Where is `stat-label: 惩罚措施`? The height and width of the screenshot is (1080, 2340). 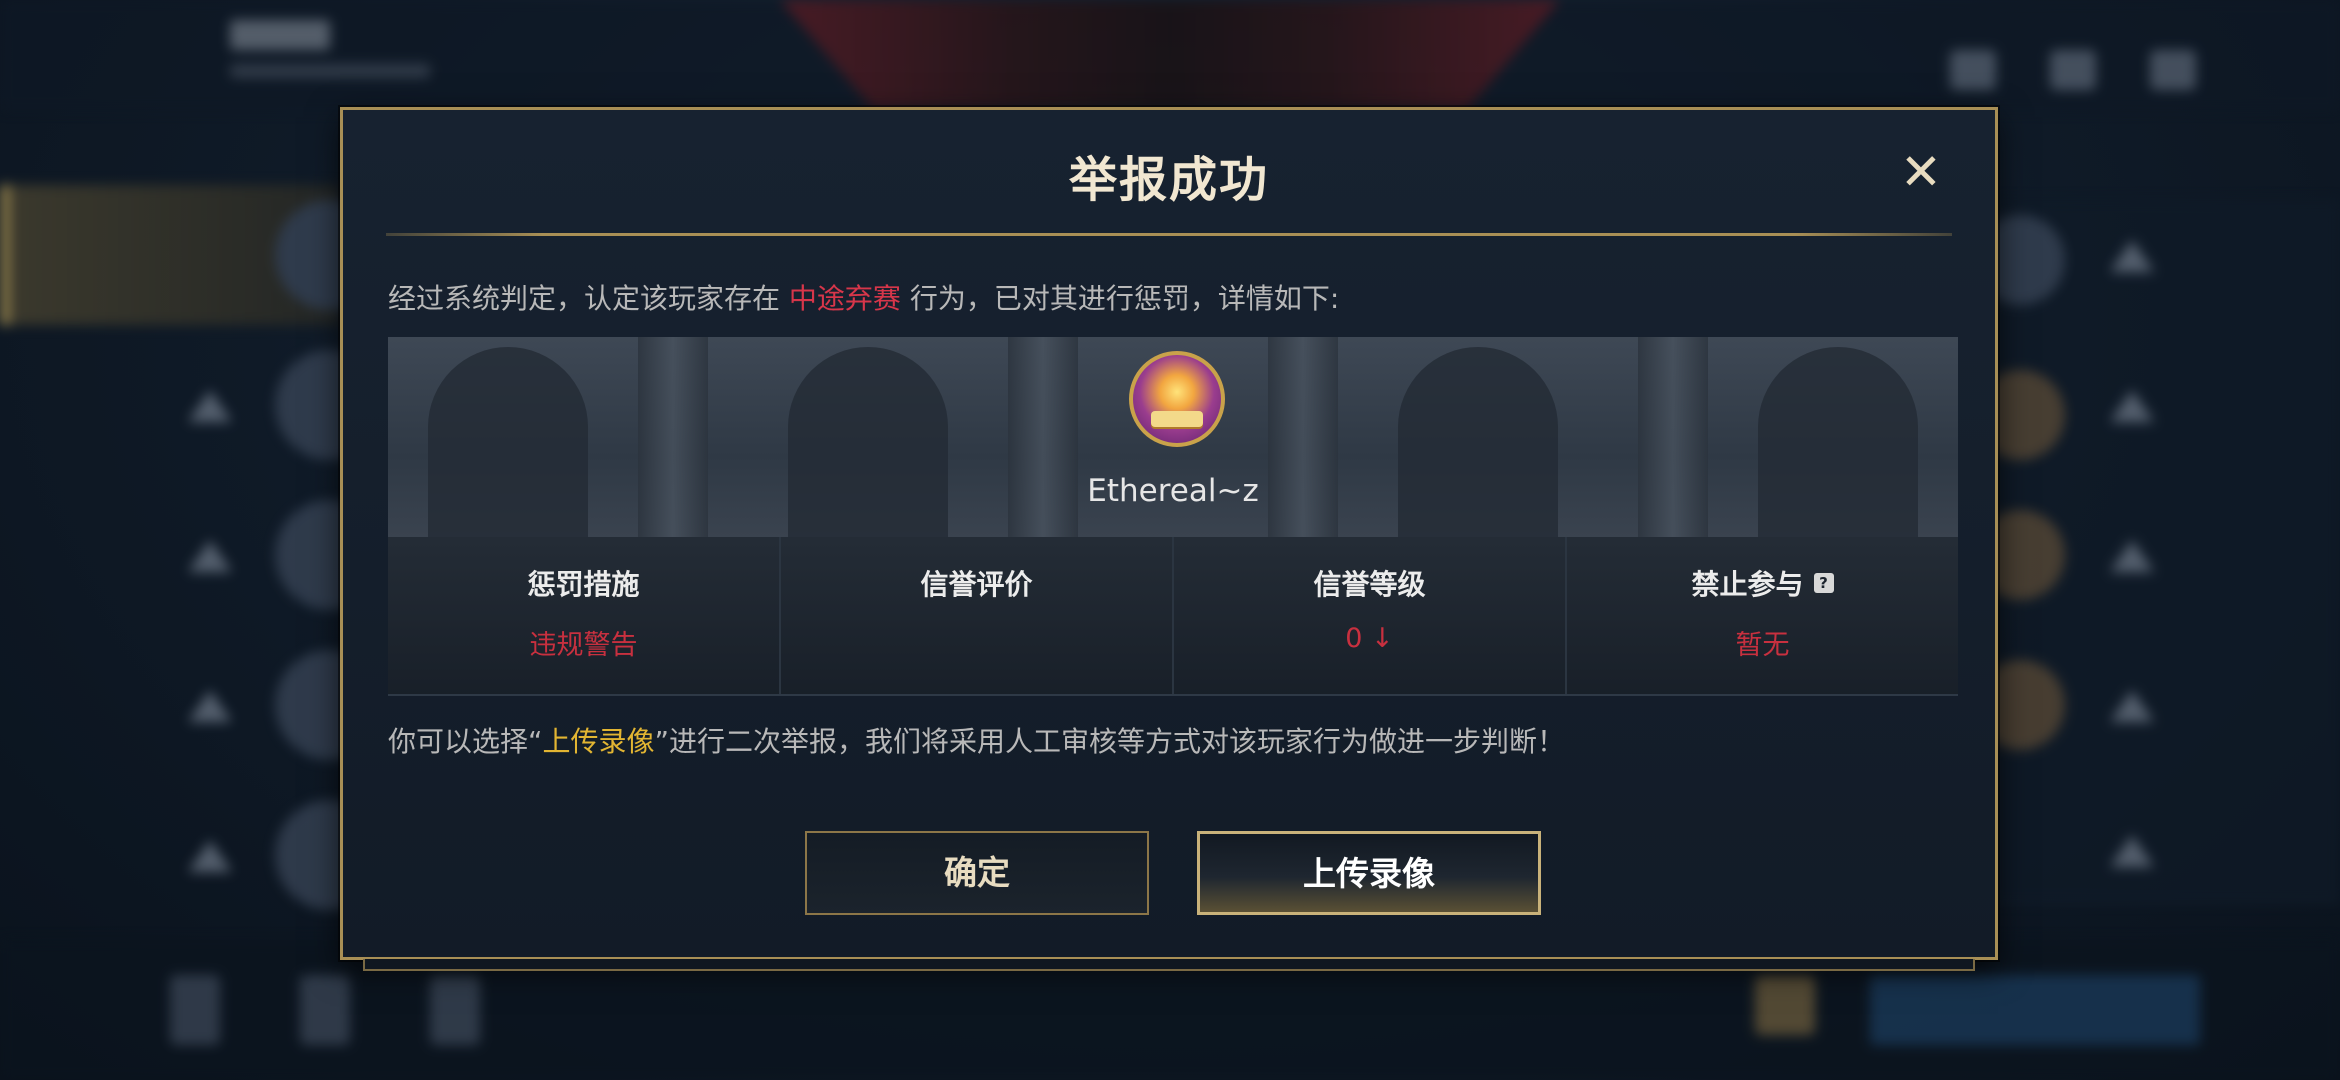 stat-label: 惩罚措施 is located at coordinates (583, 584).